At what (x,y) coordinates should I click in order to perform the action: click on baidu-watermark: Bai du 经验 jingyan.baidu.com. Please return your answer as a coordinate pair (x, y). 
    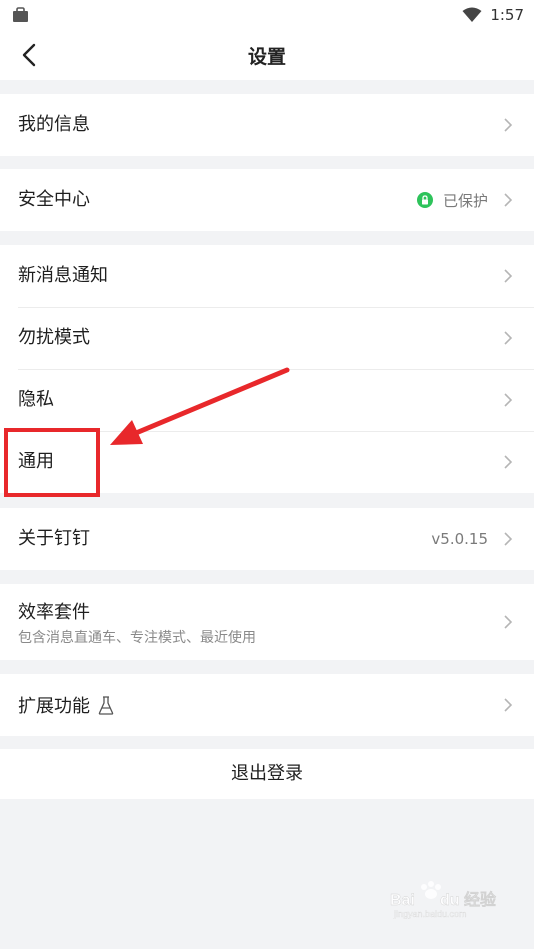
    Looking at the image, I should click on (440, 899).